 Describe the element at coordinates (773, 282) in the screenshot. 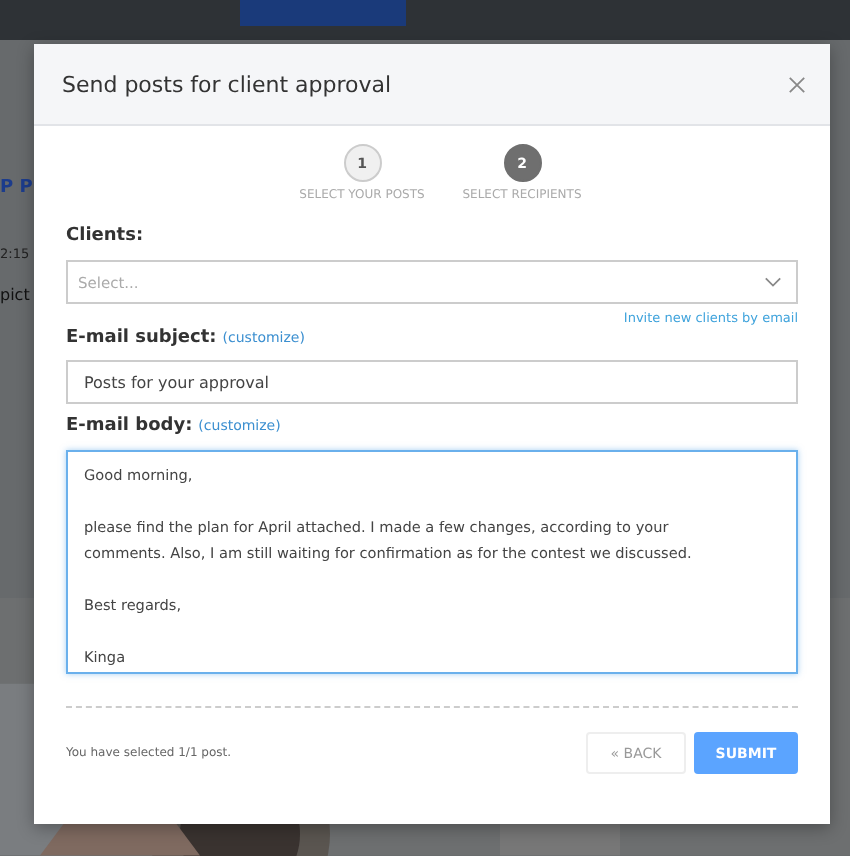

I see `chevron-down-icon` at that location.